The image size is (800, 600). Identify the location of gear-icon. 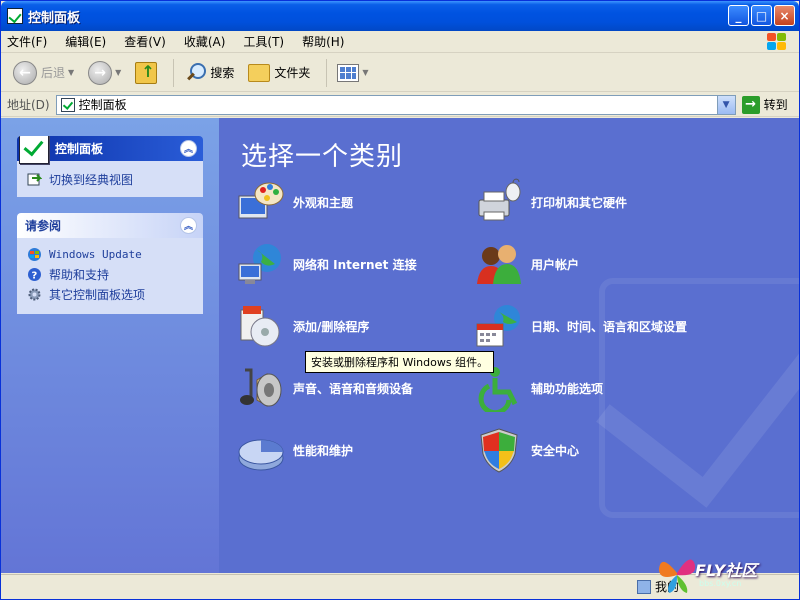
(34, 294).